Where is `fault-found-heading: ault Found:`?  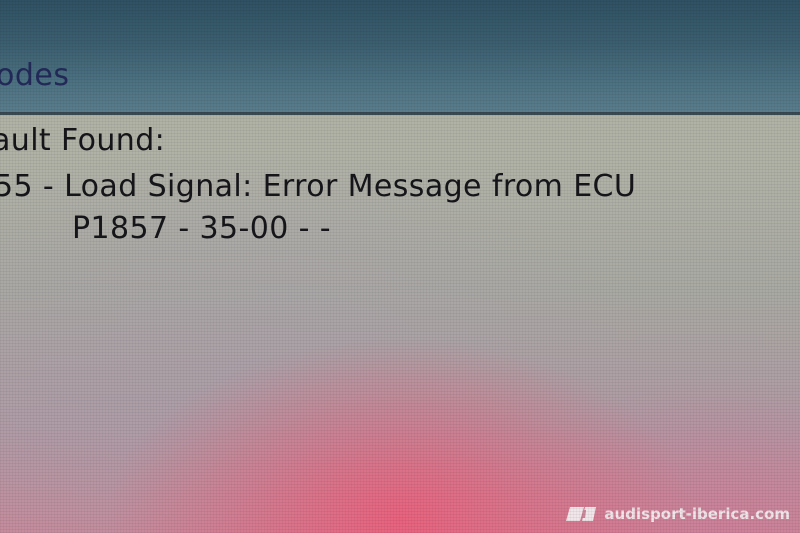
fault-found-heading: ault Found: is located at coordinates (83, 140).